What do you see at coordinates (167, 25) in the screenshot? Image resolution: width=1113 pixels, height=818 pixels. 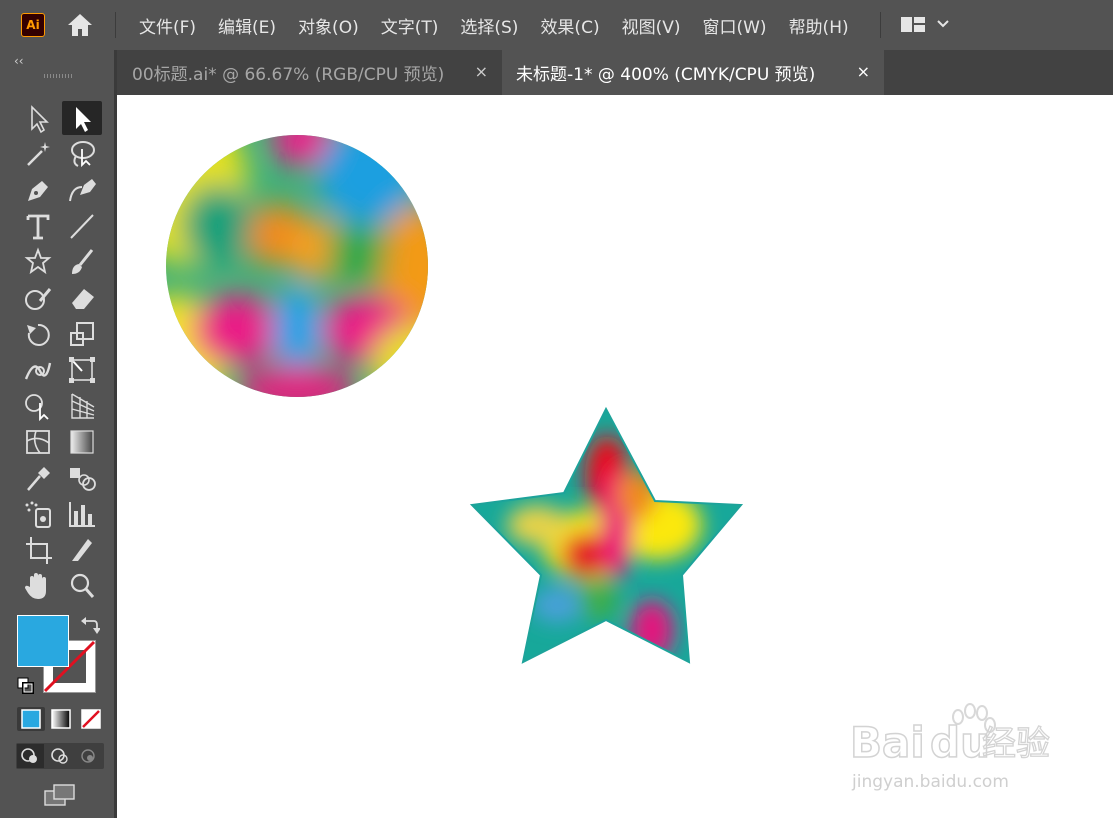 I see `menu-file: 文件(F)` at bounding box center [167, 25].